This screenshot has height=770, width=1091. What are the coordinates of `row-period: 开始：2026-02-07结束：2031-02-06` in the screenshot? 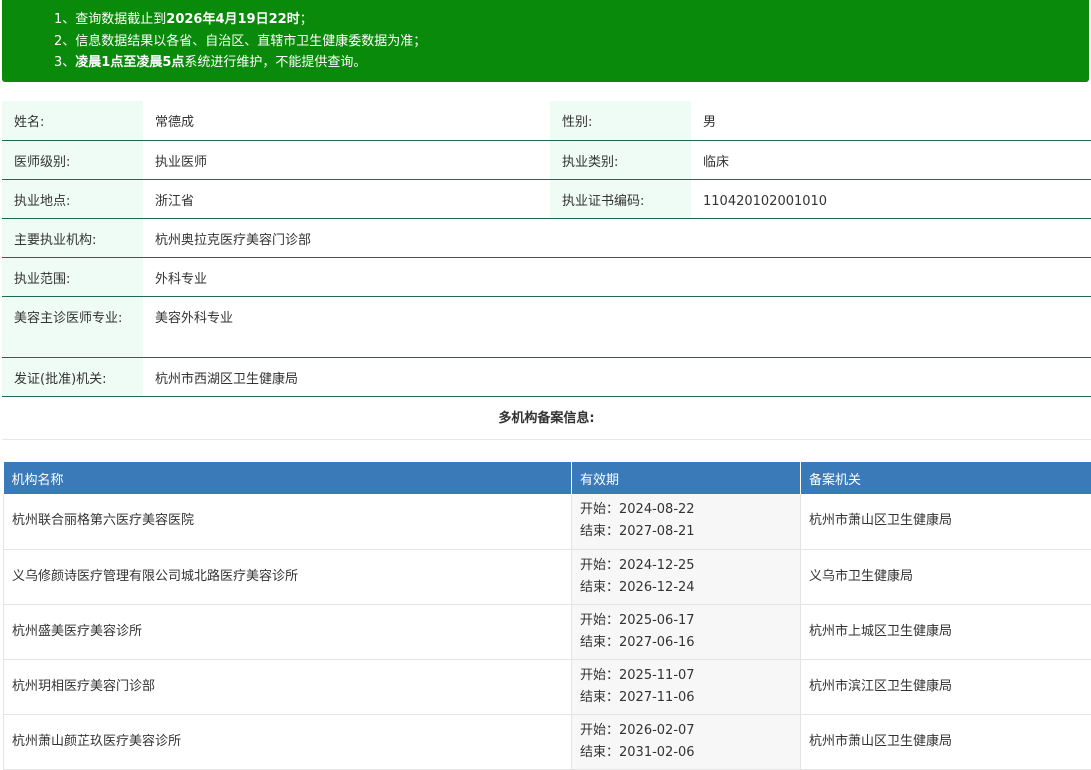 It's located at (686, 741).